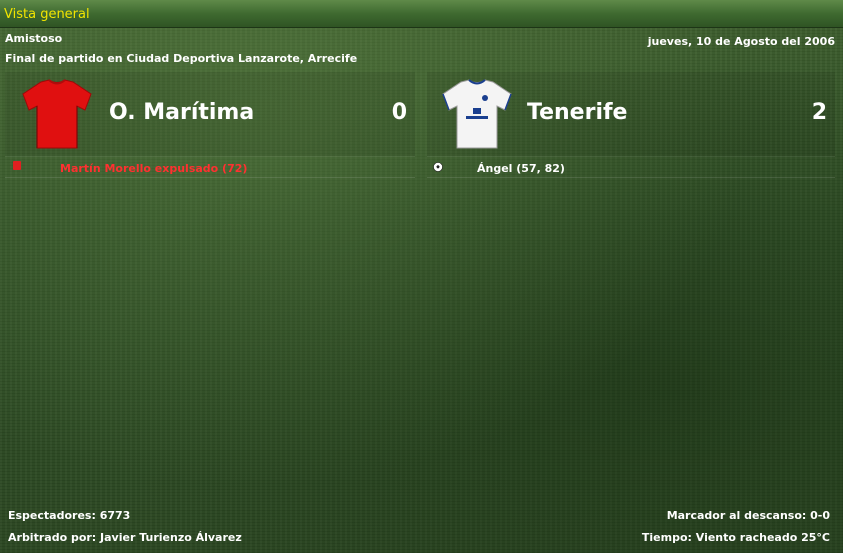 The image size is (843, 553). What do you see at coordinates (34, 38) in the screenshot?
I see `competition-label: Amistoso` at bounding box center [34, 38].